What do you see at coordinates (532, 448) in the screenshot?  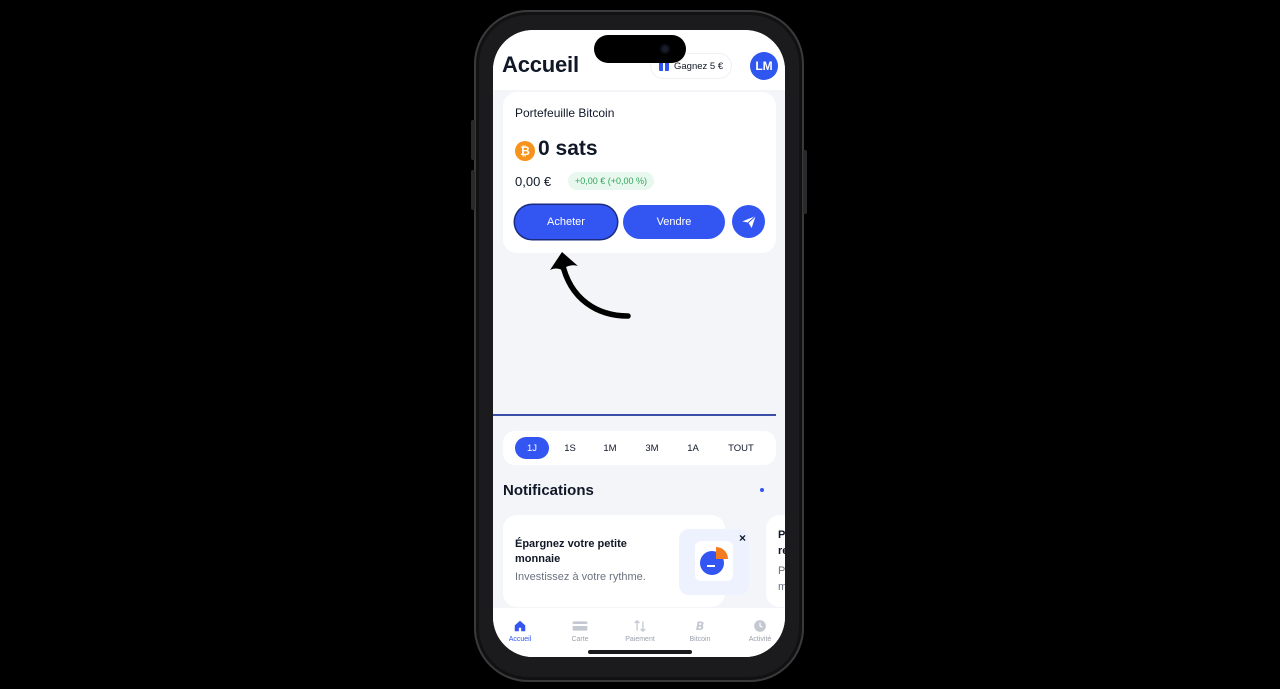 I see `range-option-1j: 1J` at bounding box center [532, 448].